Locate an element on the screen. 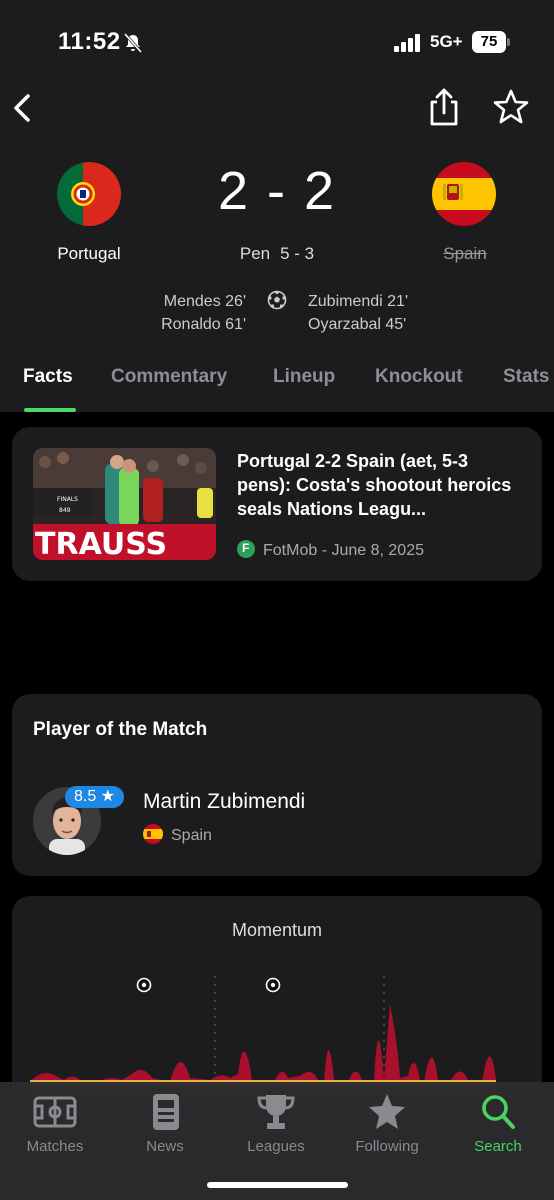 Image resolution: width=554 pixels, height=1200 pixels. penalty-score: Pen 5 - 3 is located at coordinates (277, 254).